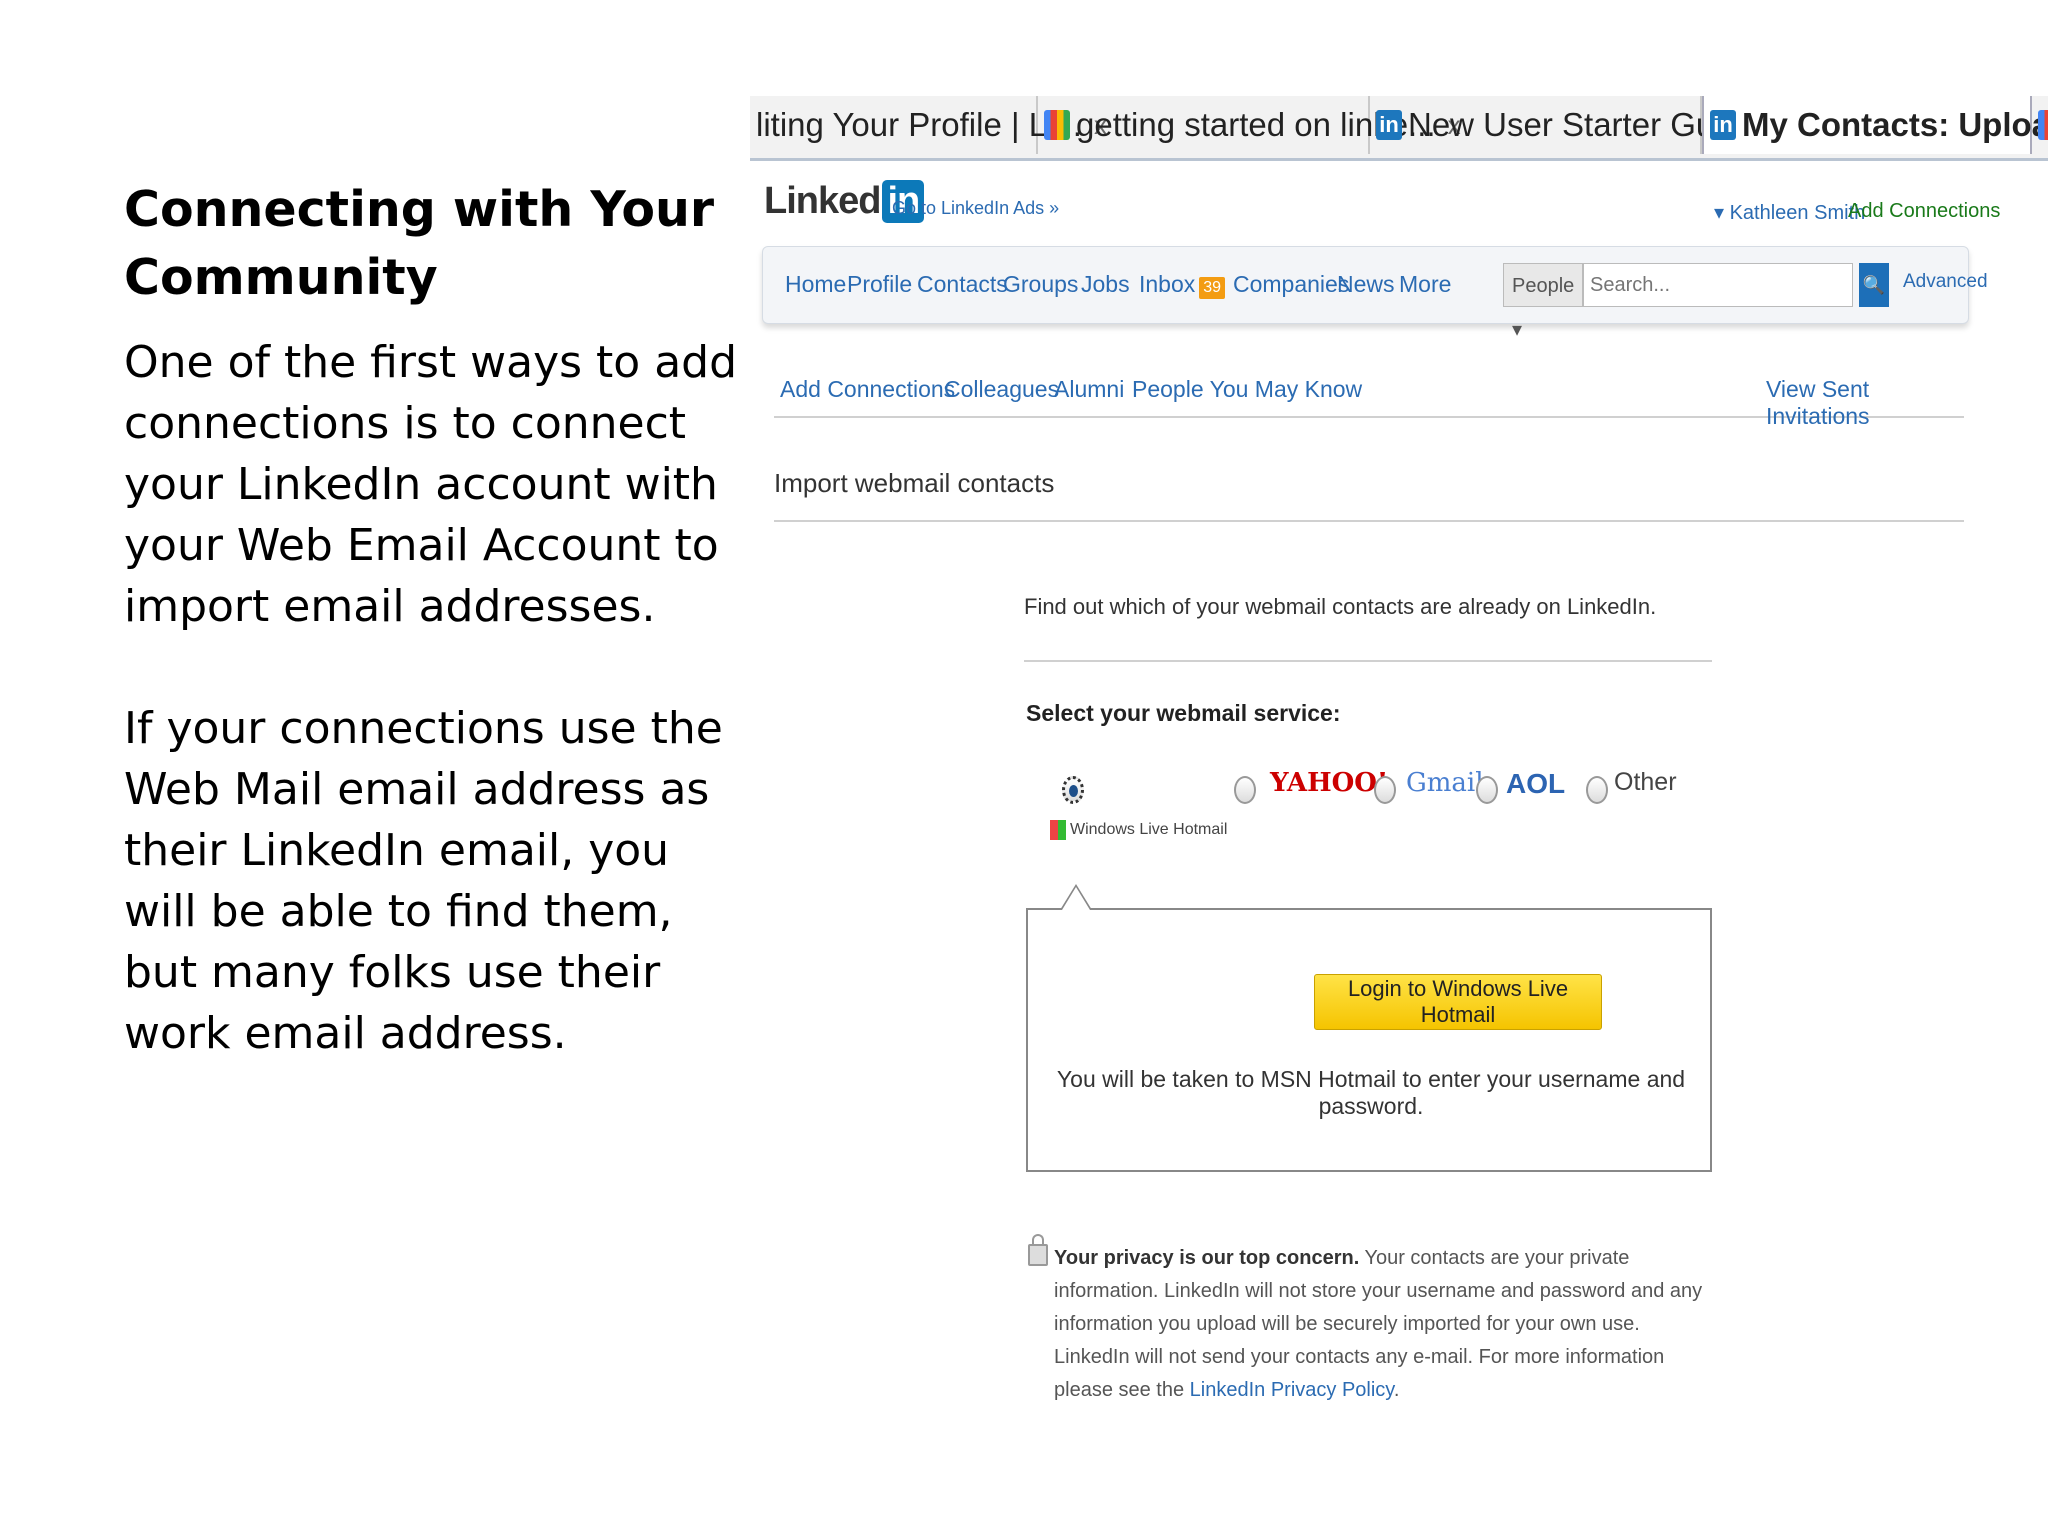 The image size is (2048, 1536). I want to click on nav-profile: Profile, so click(879, 284).